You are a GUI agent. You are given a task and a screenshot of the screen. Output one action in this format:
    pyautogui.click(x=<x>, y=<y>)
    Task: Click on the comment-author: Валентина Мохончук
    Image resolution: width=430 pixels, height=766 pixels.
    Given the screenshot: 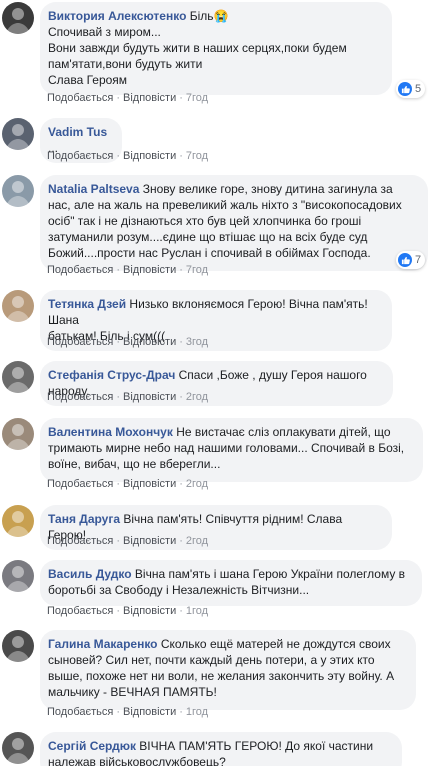 What is the action you would take?
    pyautogui.click(x=110, y=432)
    